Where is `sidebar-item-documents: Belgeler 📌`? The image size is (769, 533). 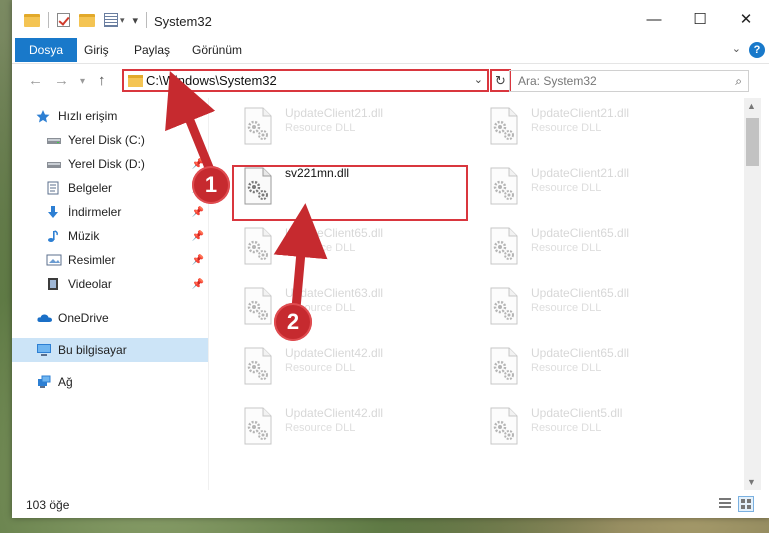
sidebar-item-documents: Belgeler 📌 is located at coordinates (110, 188).